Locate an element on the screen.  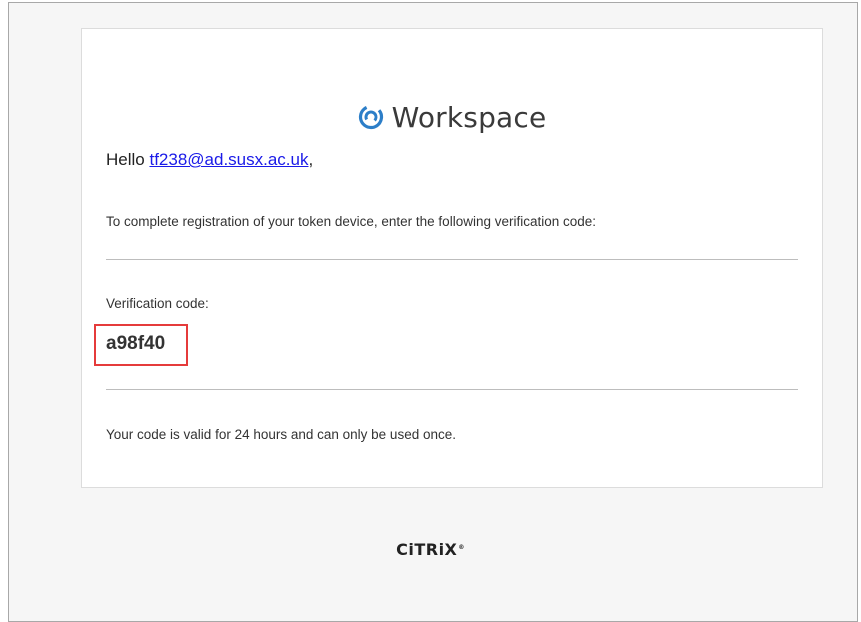
verification-code-label: Verification code: is located at coordinates (157, 303).